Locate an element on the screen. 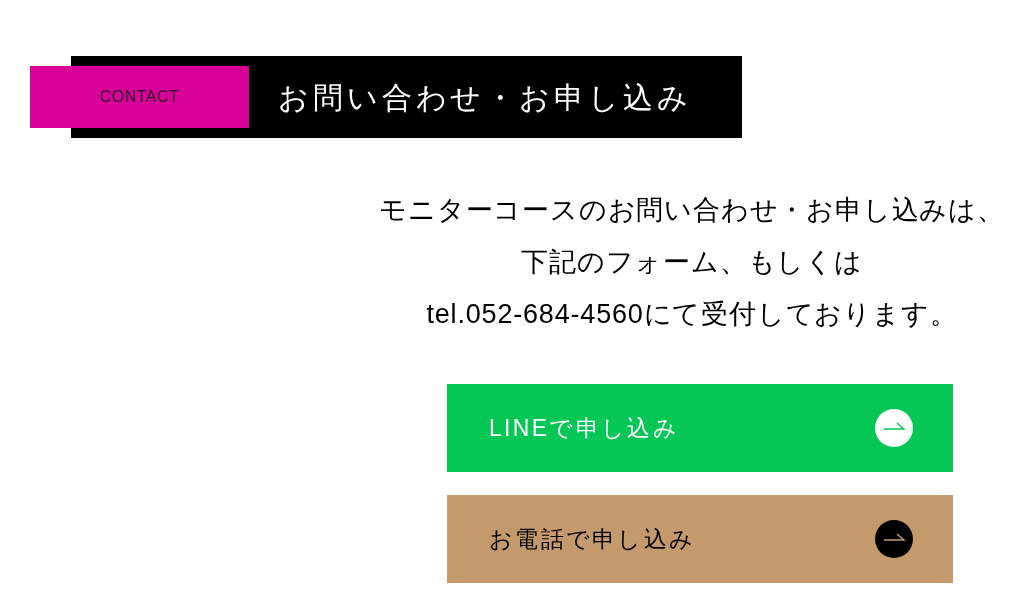  apply-button: お電話で申し込み is located at coordinates (700, 539).